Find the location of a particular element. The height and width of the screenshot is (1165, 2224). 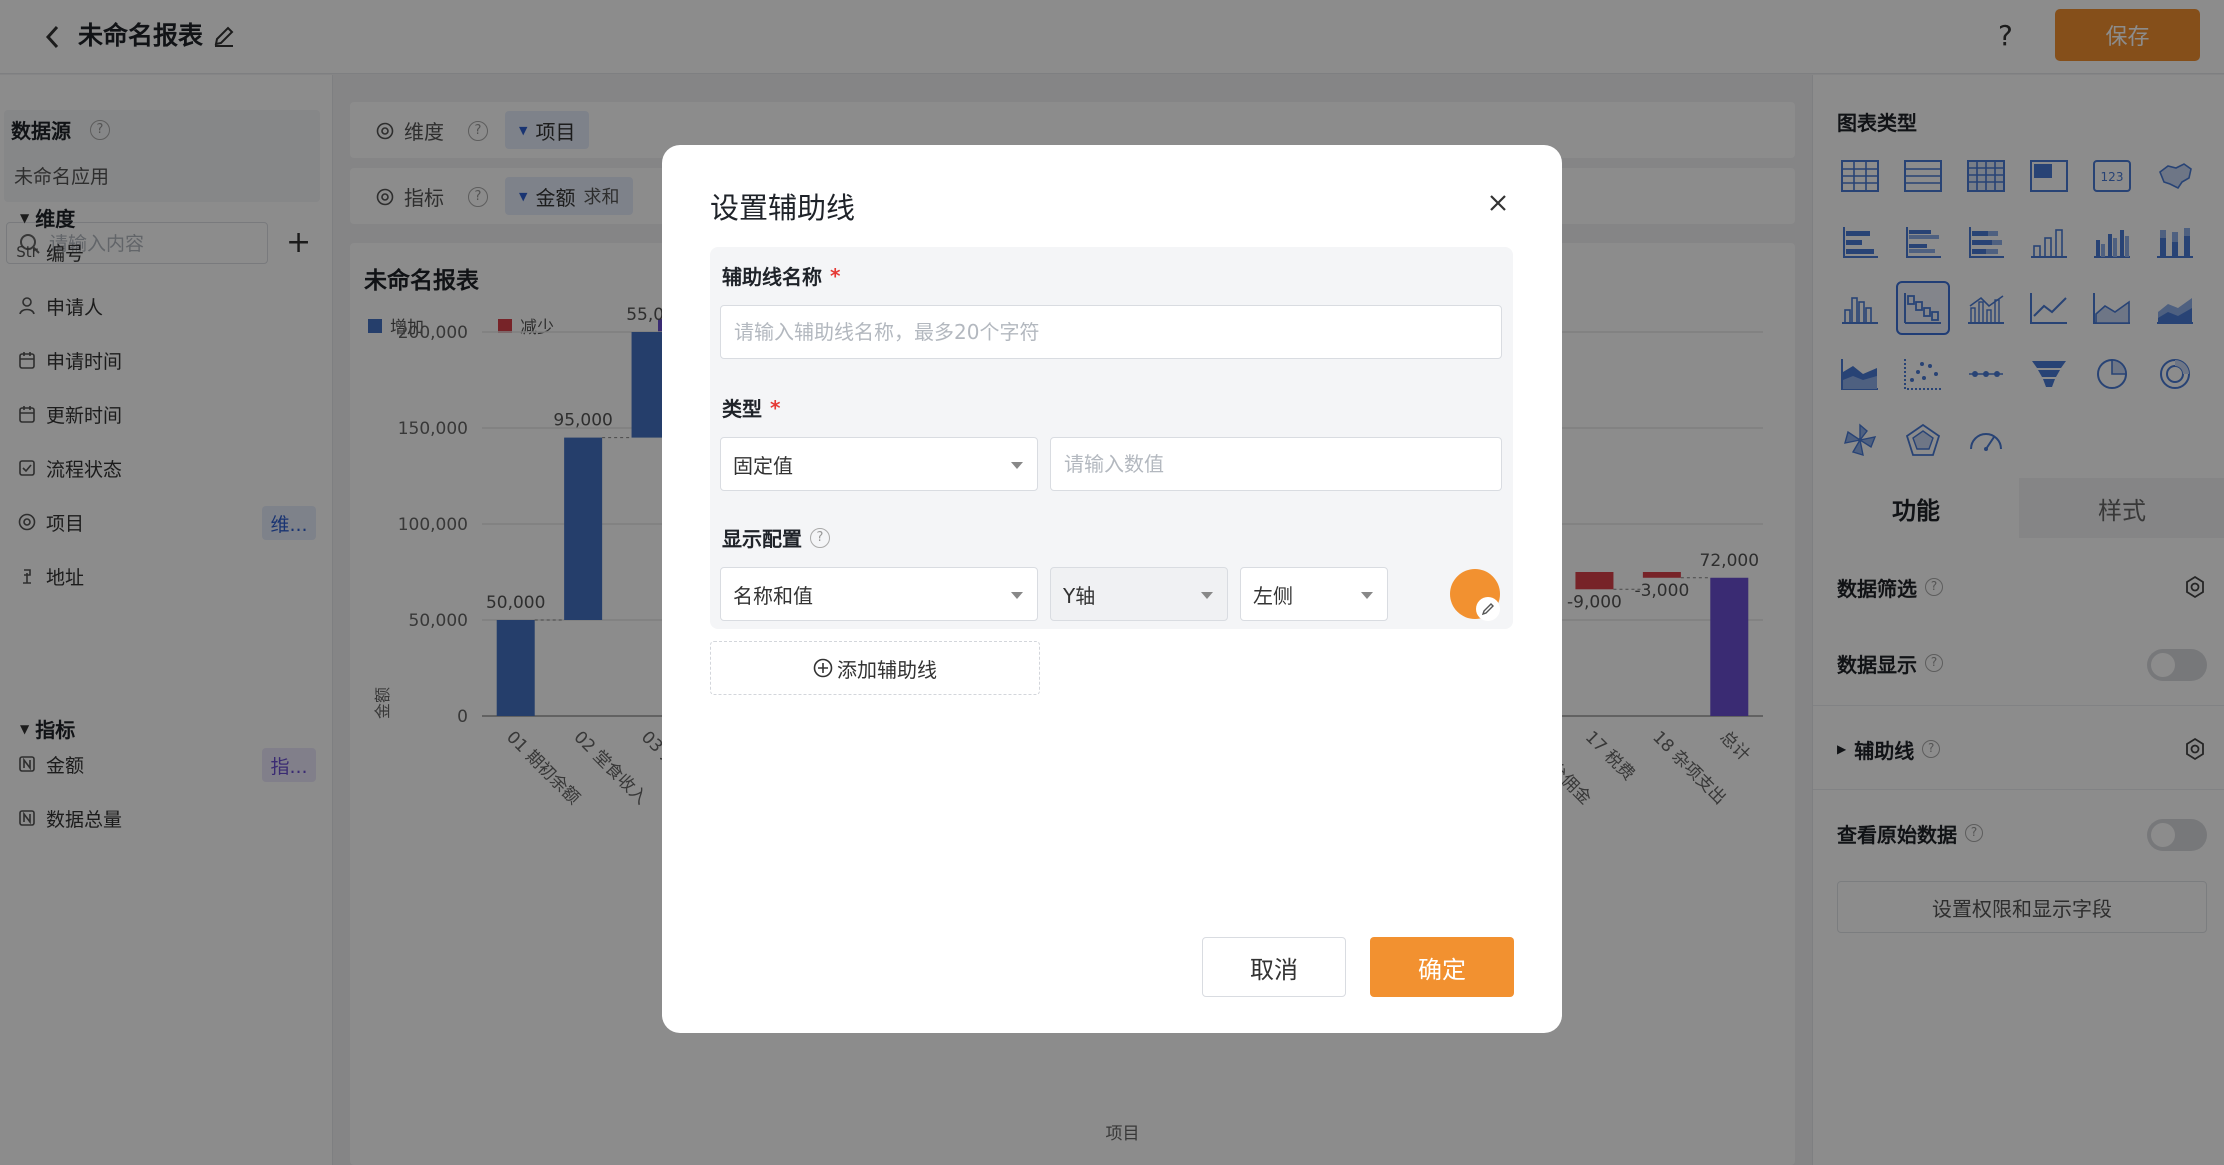

display-mode-select: 名称和值 is located at coordinates (879, 594).